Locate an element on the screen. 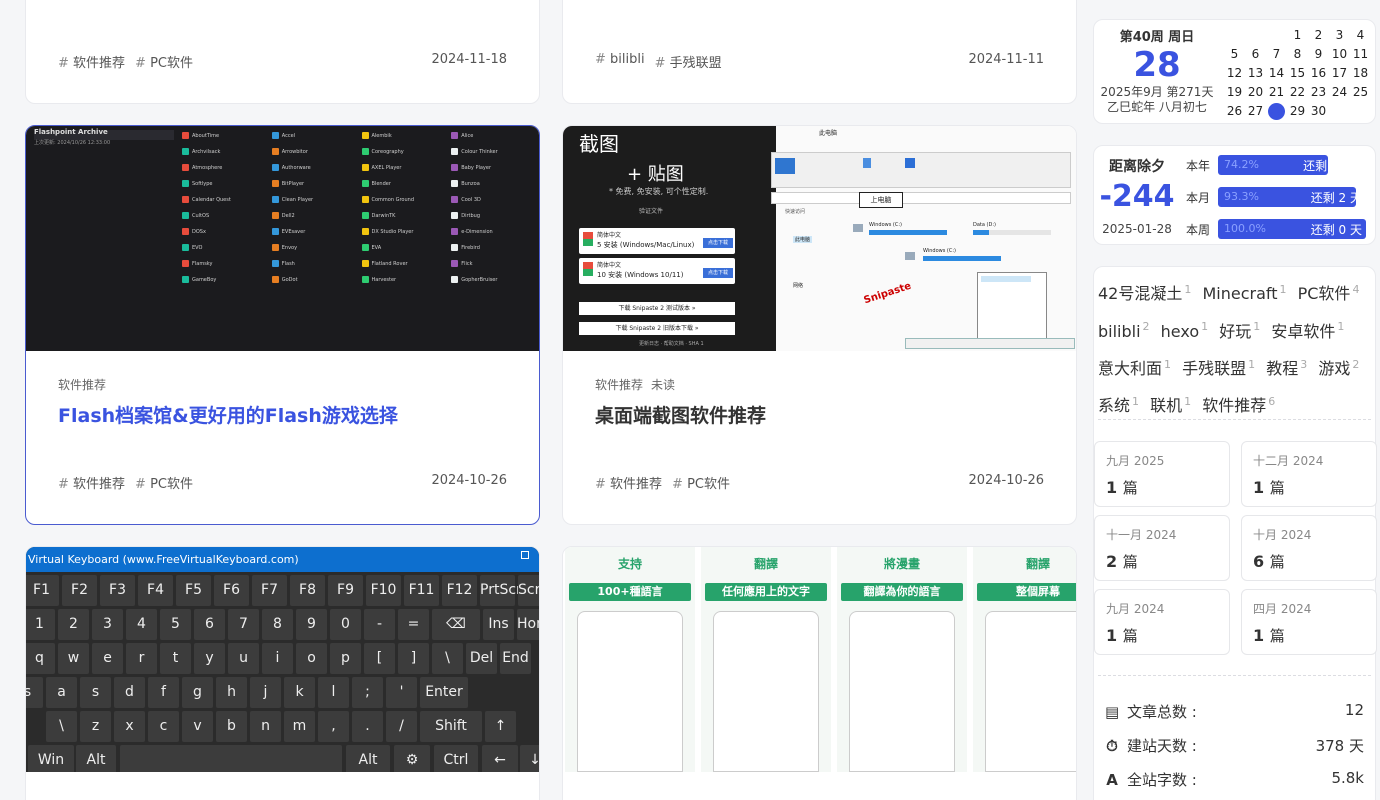  tag-cloud-item: 手残联盟 1 is located at coordinates (1218, 368).